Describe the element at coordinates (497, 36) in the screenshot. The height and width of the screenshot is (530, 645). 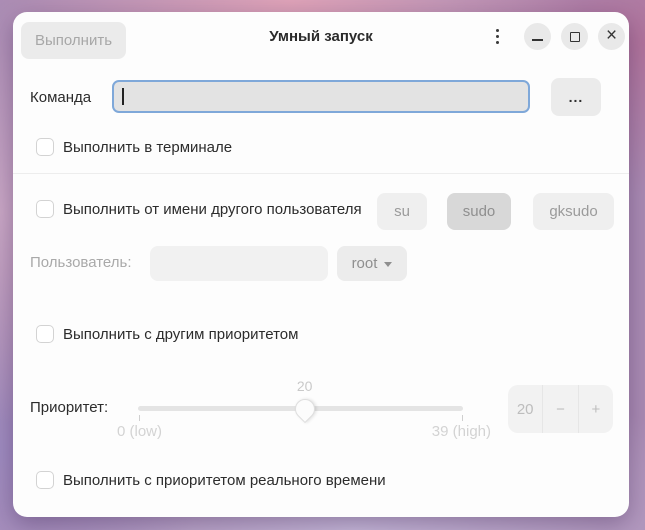
I see `kebab-menu-button` at that location.